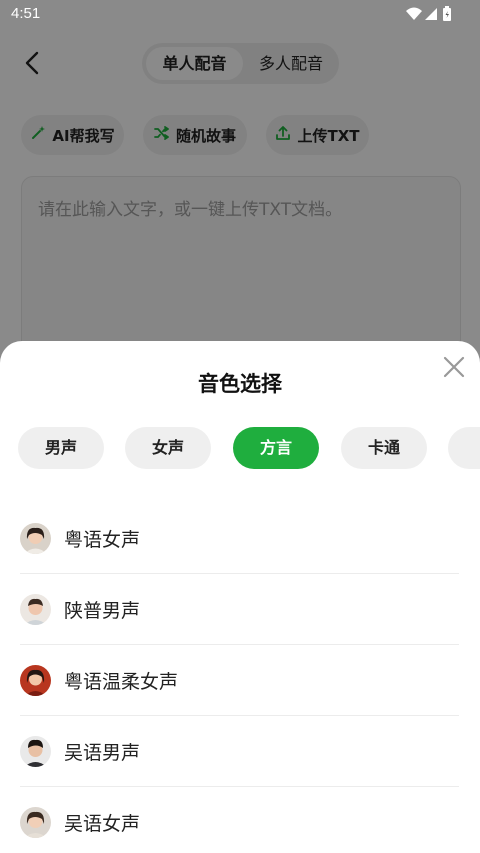 The width and height of the screenshot is (480, 853). Describe the element at coordinates (26, 13) in the screenshot. I see `status-time: 4:51` at that location.